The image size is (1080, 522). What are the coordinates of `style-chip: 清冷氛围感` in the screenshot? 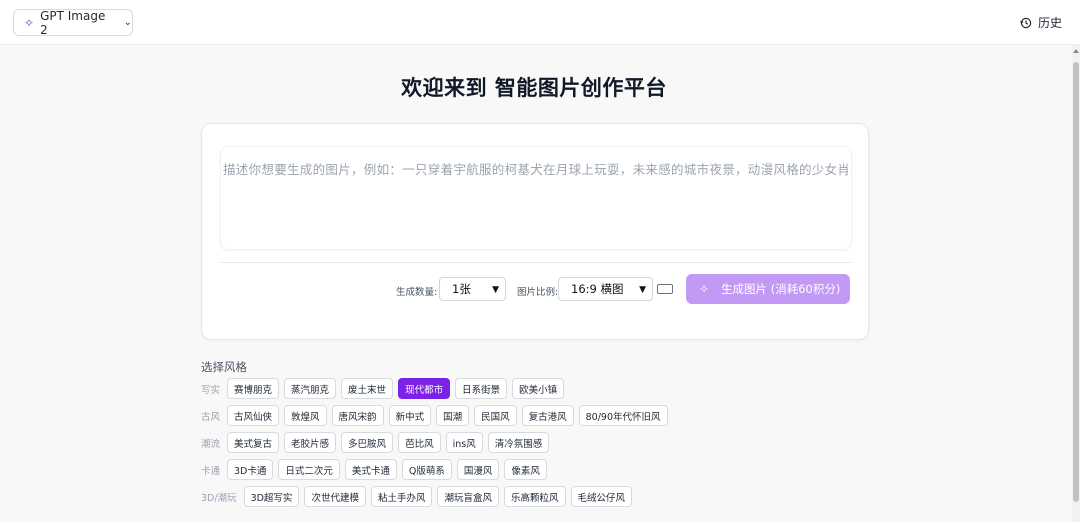 It's located at (518, 442).